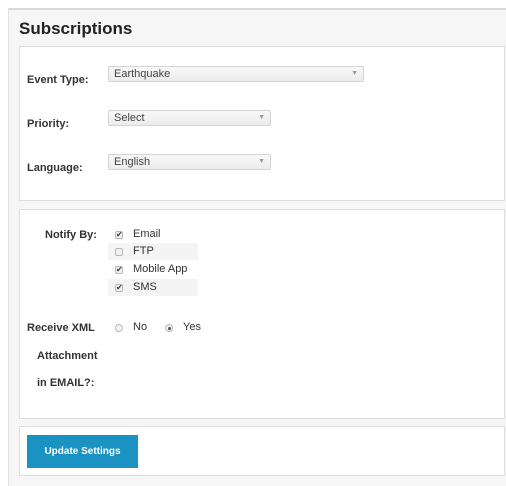 Image resolution: width=506 pixels, height=486 pixels. Describe the element at coordinates (140, 327) in the screenshot. I see `xml-no-label: No` at that location.